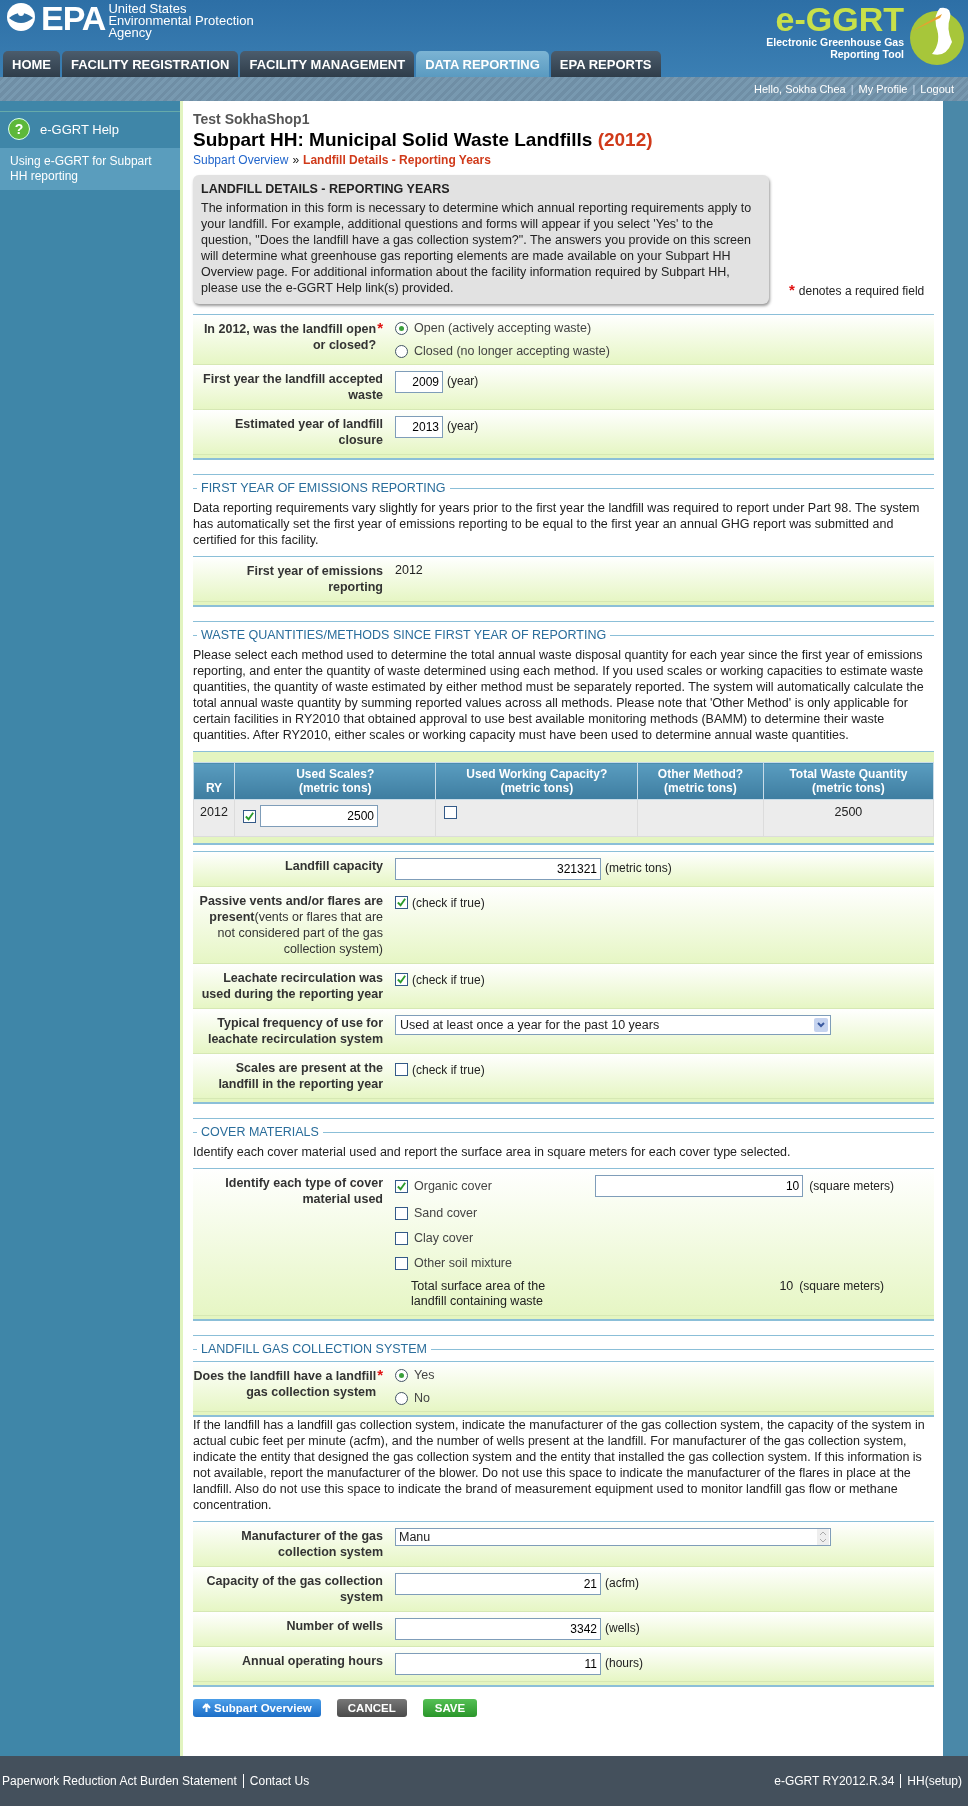 The height and width of the screenshot is (1806, 968). Describe the element at coordinates (130, 33) in the screenshot. I see `agency-name: Agency` at that location.